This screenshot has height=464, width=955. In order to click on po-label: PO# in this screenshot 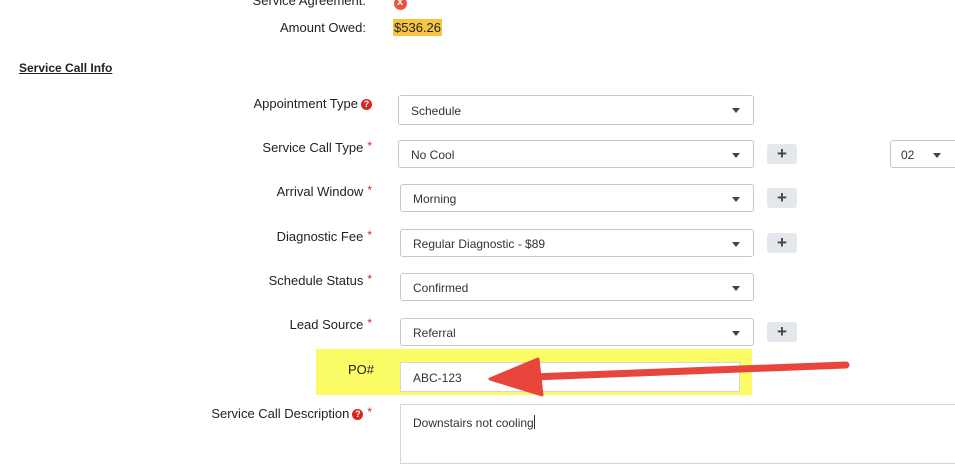, I will do `click(360, 369)`.